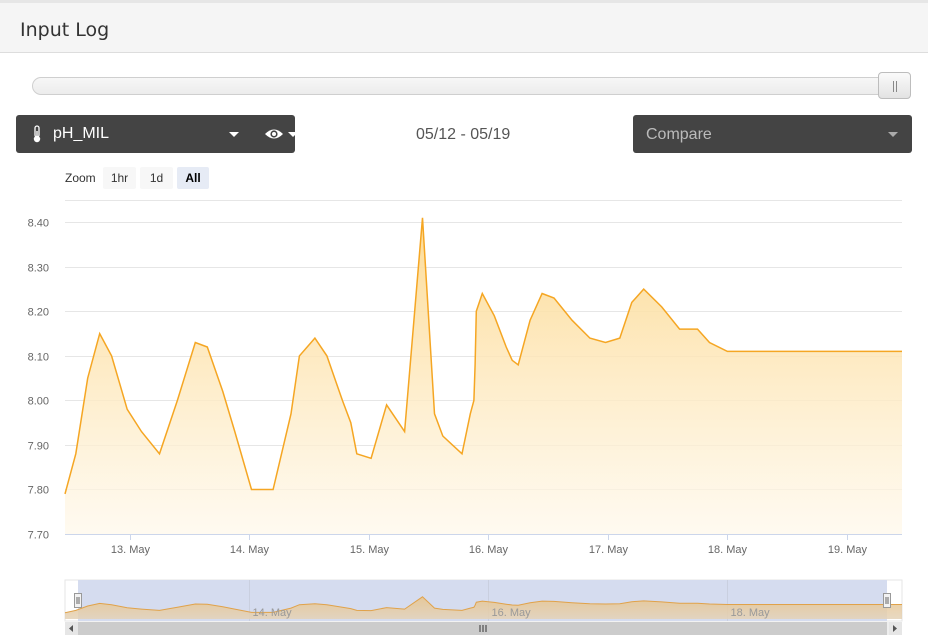 The width and height of the screenshot is (928, 642). What do you see at coordinates (38, 358) in the screenshot?
I see `y-tick-label: 8.10` at bounding box center [38, 358].